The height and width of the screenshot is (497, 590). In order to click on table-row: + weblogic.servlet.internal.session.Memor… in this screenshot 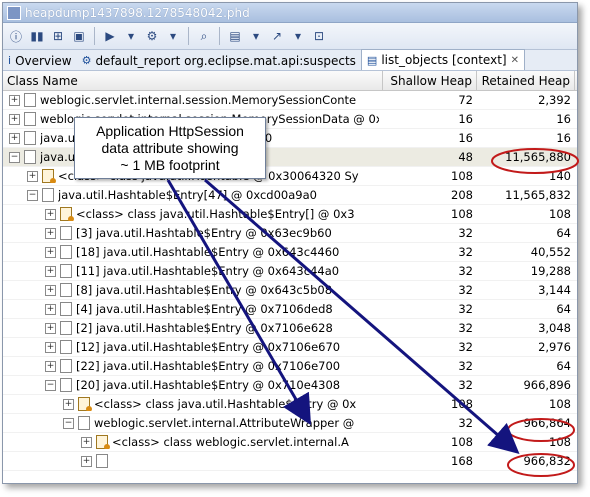, I will do `click(290, 100)`.